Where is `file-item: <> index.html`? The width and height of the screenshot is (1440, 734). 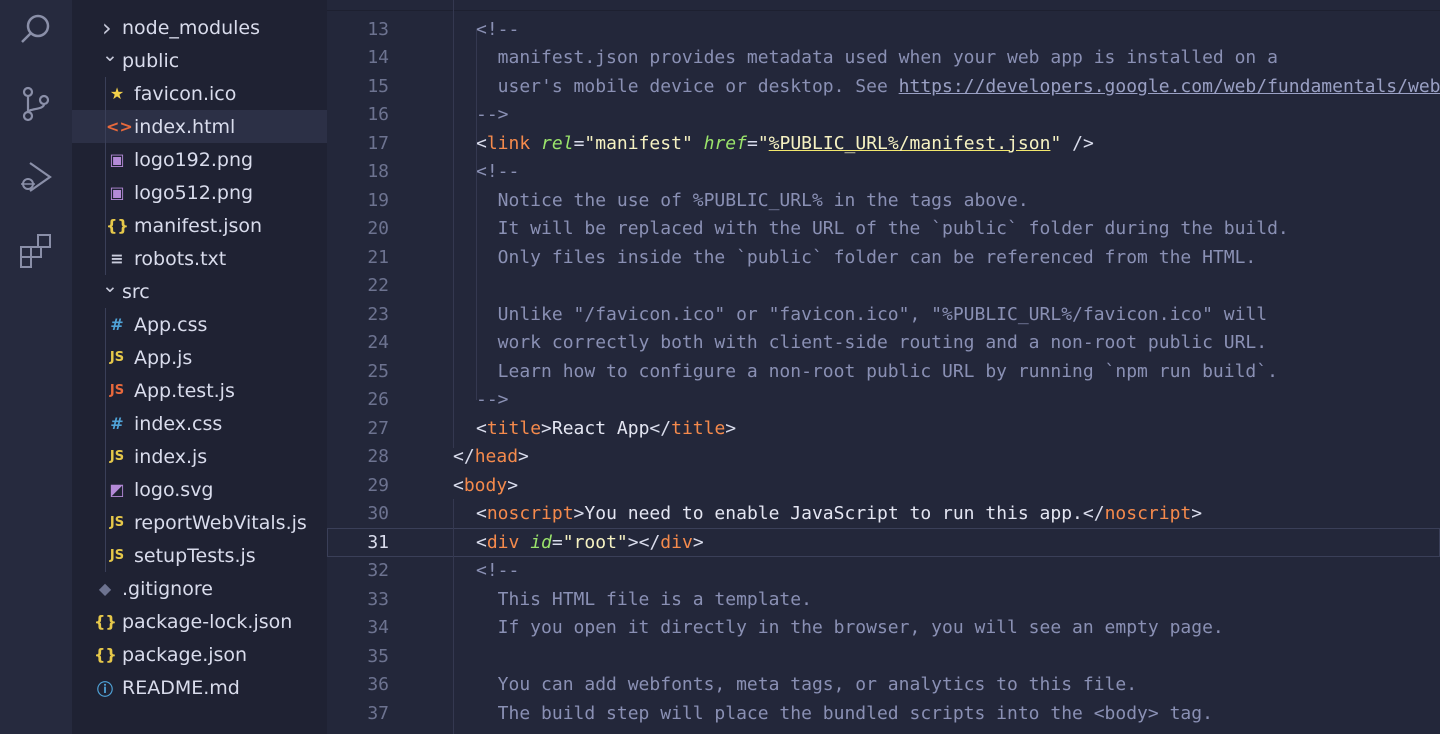
file-item: <> index.html is located at coordinates (199, 126).